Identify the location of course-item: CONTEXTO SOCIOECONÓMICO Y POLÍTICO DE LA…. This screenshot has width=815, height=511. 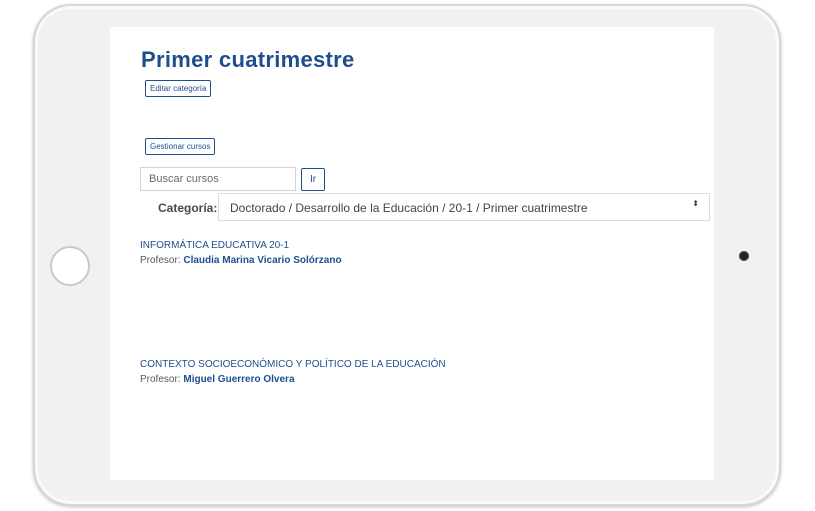
(293, 372).